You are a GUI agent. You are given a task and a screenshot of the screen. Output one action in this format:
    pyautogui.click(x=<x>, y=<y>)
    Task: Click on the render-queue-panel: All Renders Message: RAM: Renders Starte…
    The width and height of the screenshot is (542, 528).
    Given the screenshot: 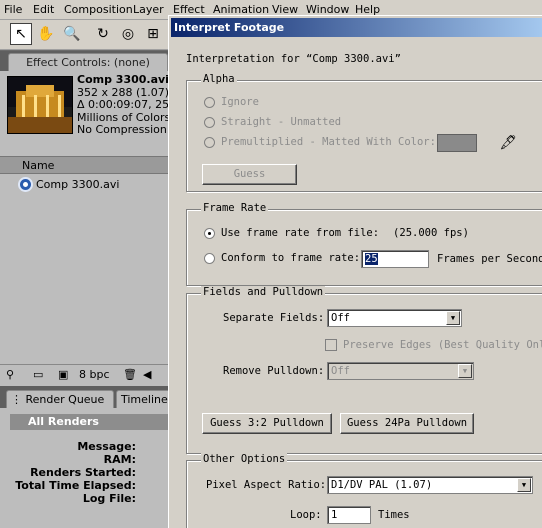 What is the action you would take?
    pyautogui.click(x=86, y=468)
    